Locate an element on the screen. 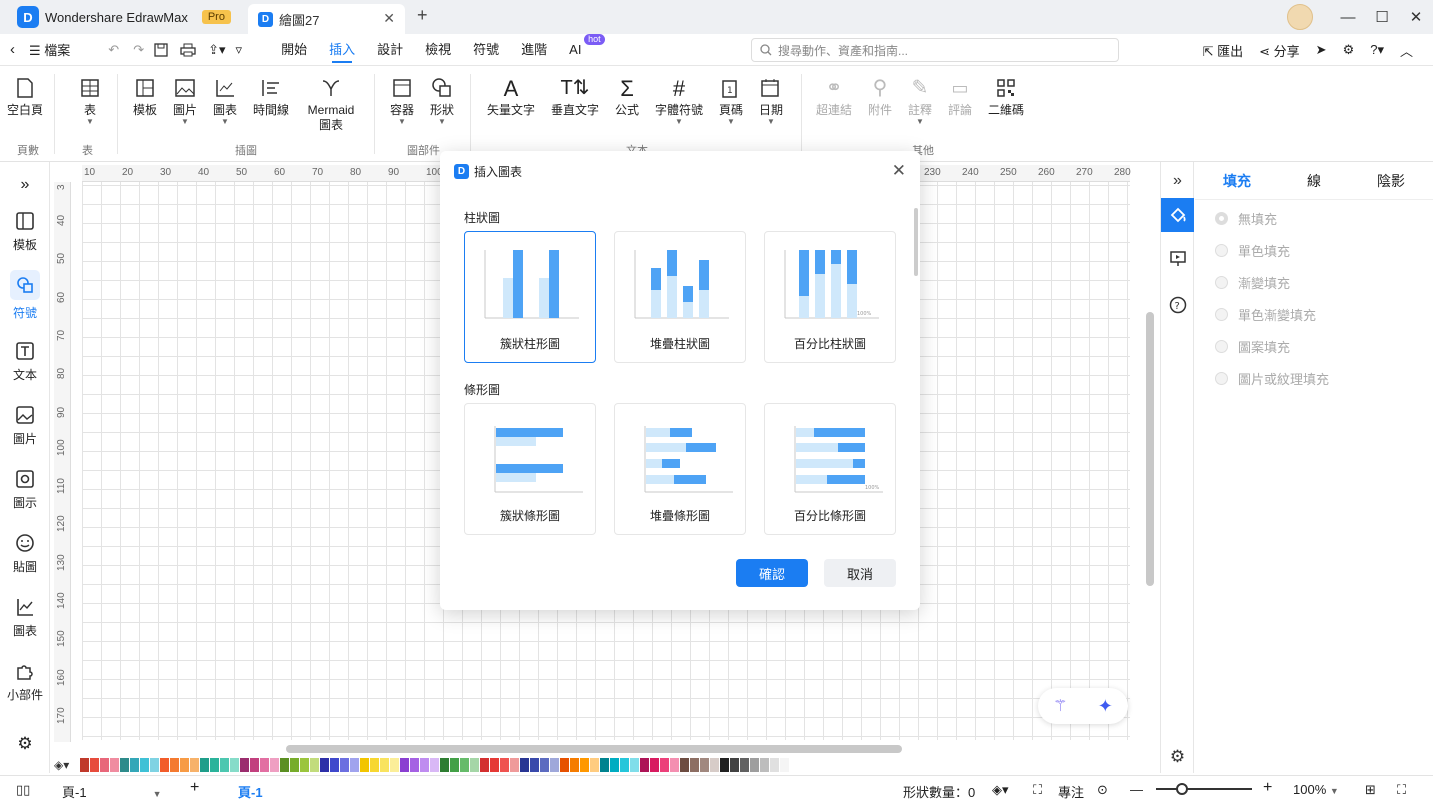 This screenshot has width=1433, height=803. tab-home: 開始 is located at coordinates (294, 50).